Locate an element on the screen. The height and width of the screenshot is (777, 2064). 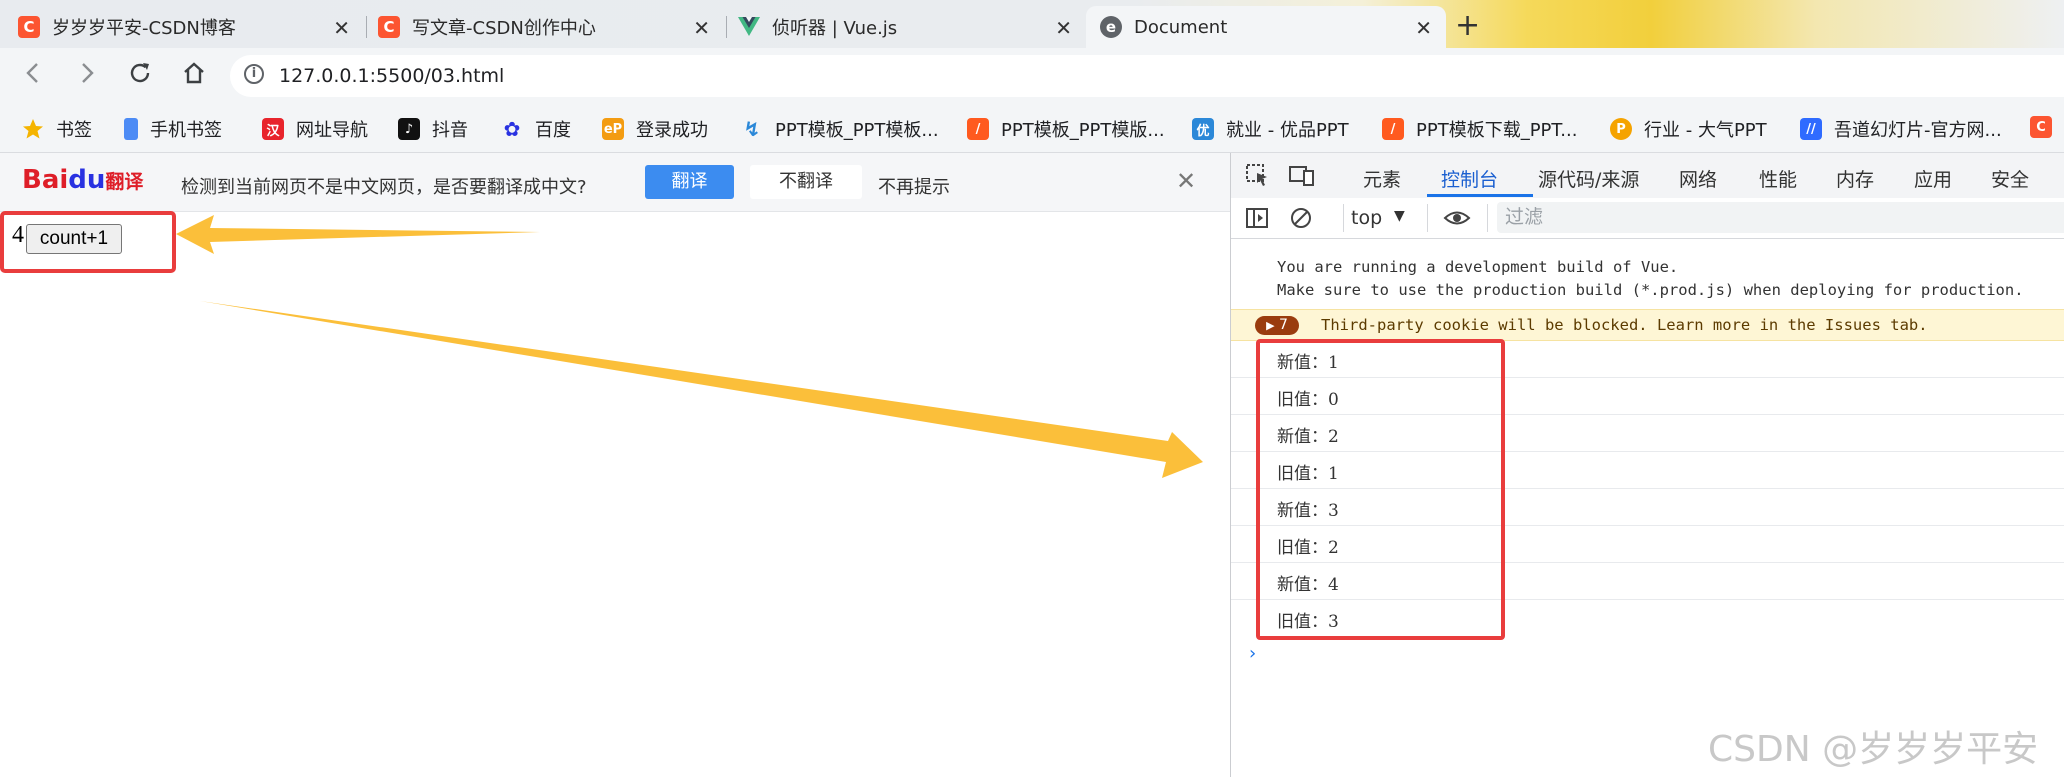
ppt-icon: ↯ is located at coordinates (752, 129).